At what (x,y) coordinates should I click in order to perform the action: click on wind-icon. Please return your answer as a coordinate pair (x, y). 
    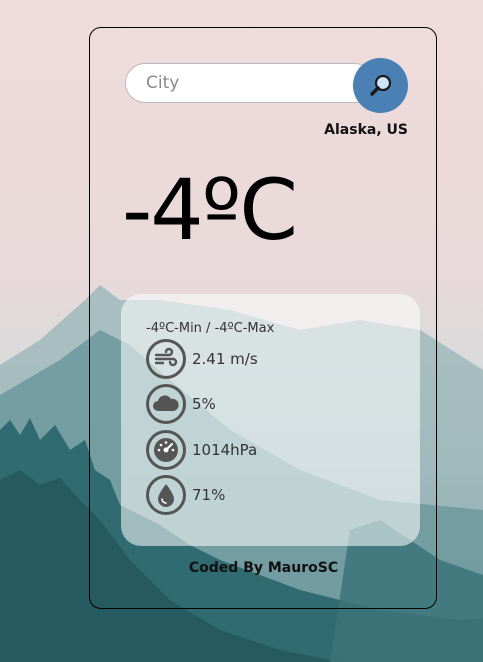
    Looking at the image, I should click on (166, 359).